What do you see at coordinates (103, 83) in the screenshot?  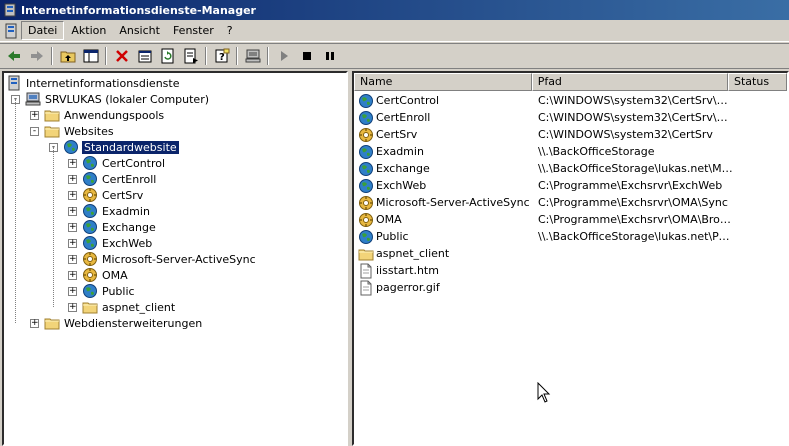 I see `tree-node-label: Internetinformationsdienste` at bounding box center [103, 83].